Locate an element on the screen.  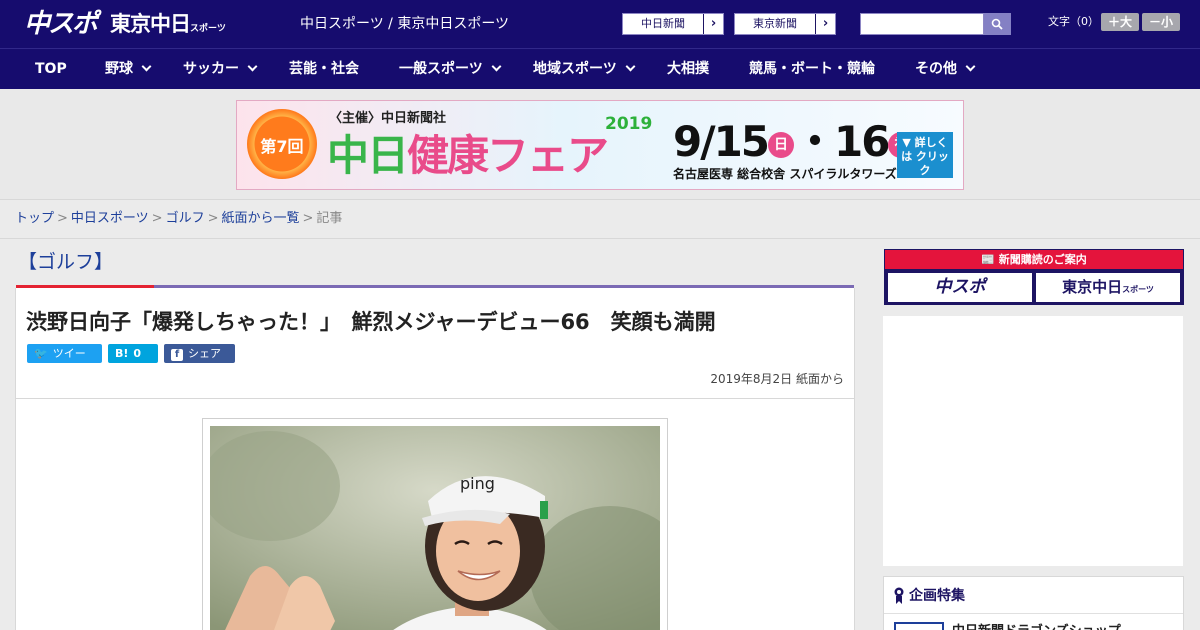
breadcrumb-current: 記事 is located at coordinates (329, 218).